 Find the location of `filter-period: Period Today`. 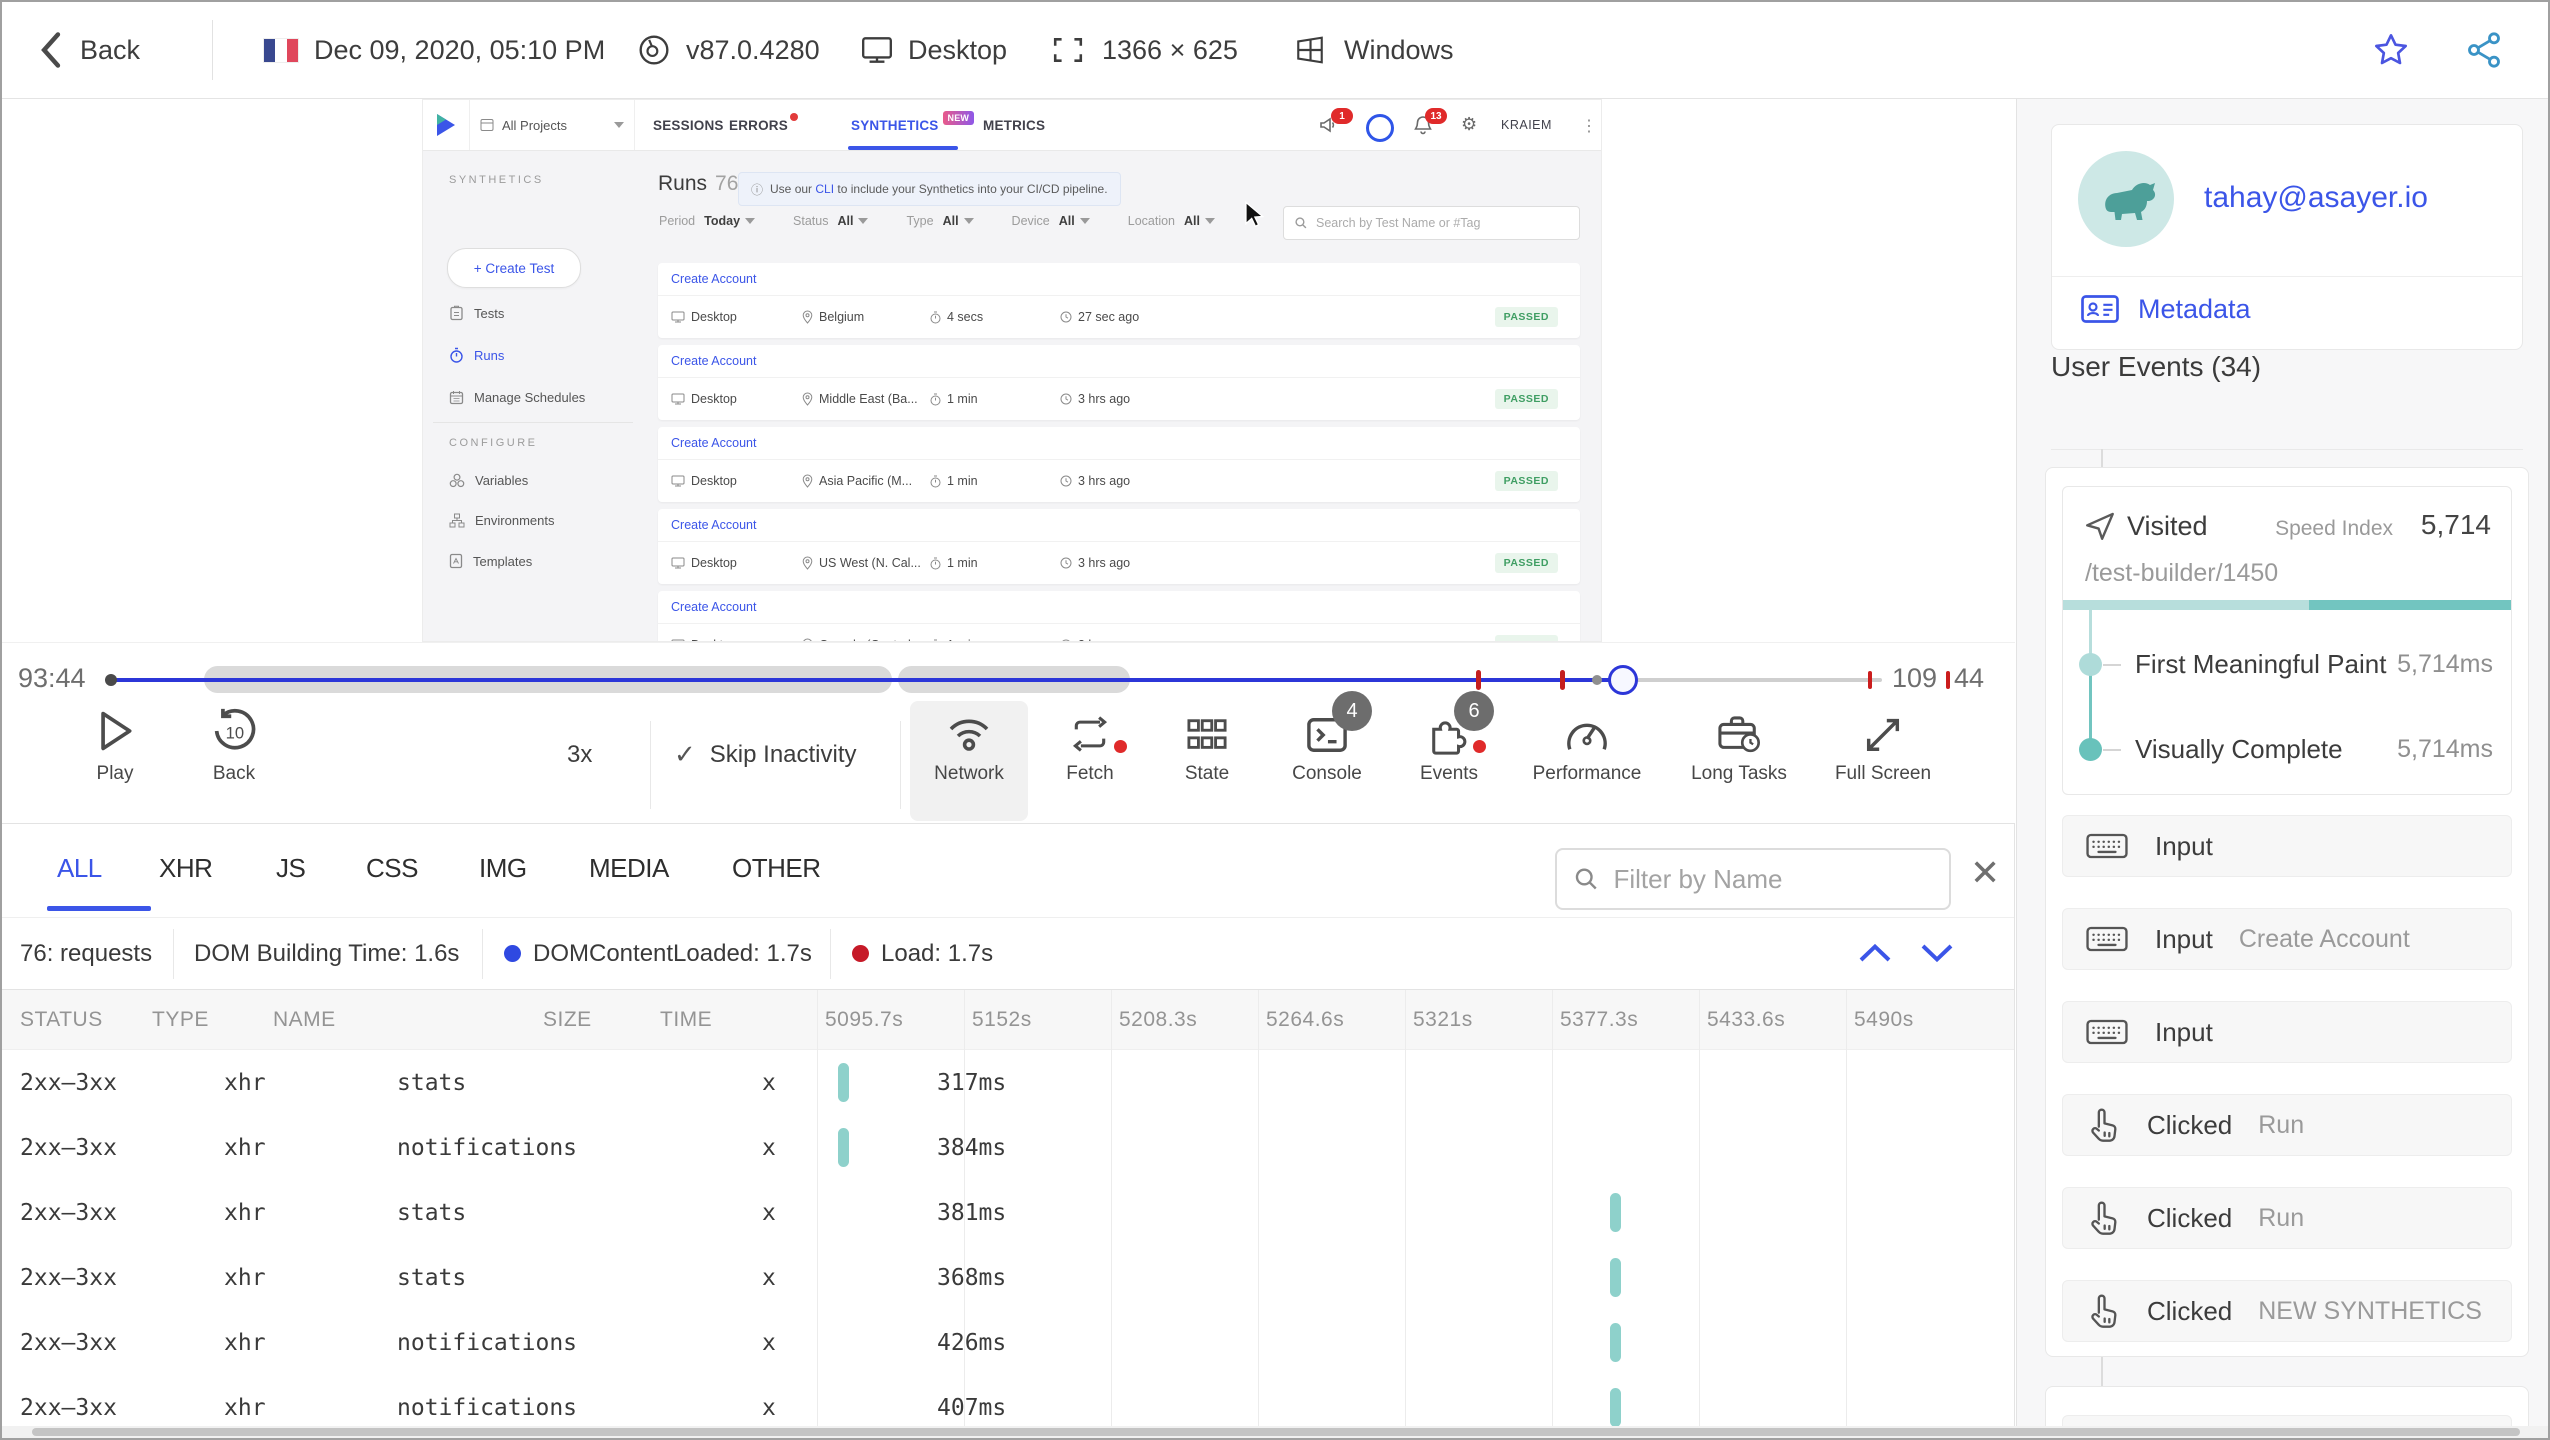

filter-period: Period Today is located at coordinates (707, 221).